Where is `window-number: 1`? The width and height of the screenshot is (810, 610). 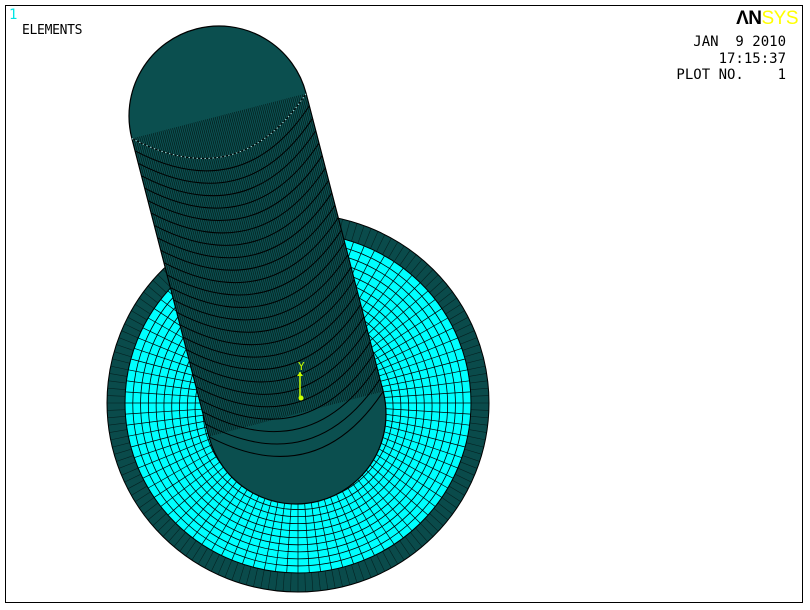
window-number: 1 is located at coordinates (13, 15).